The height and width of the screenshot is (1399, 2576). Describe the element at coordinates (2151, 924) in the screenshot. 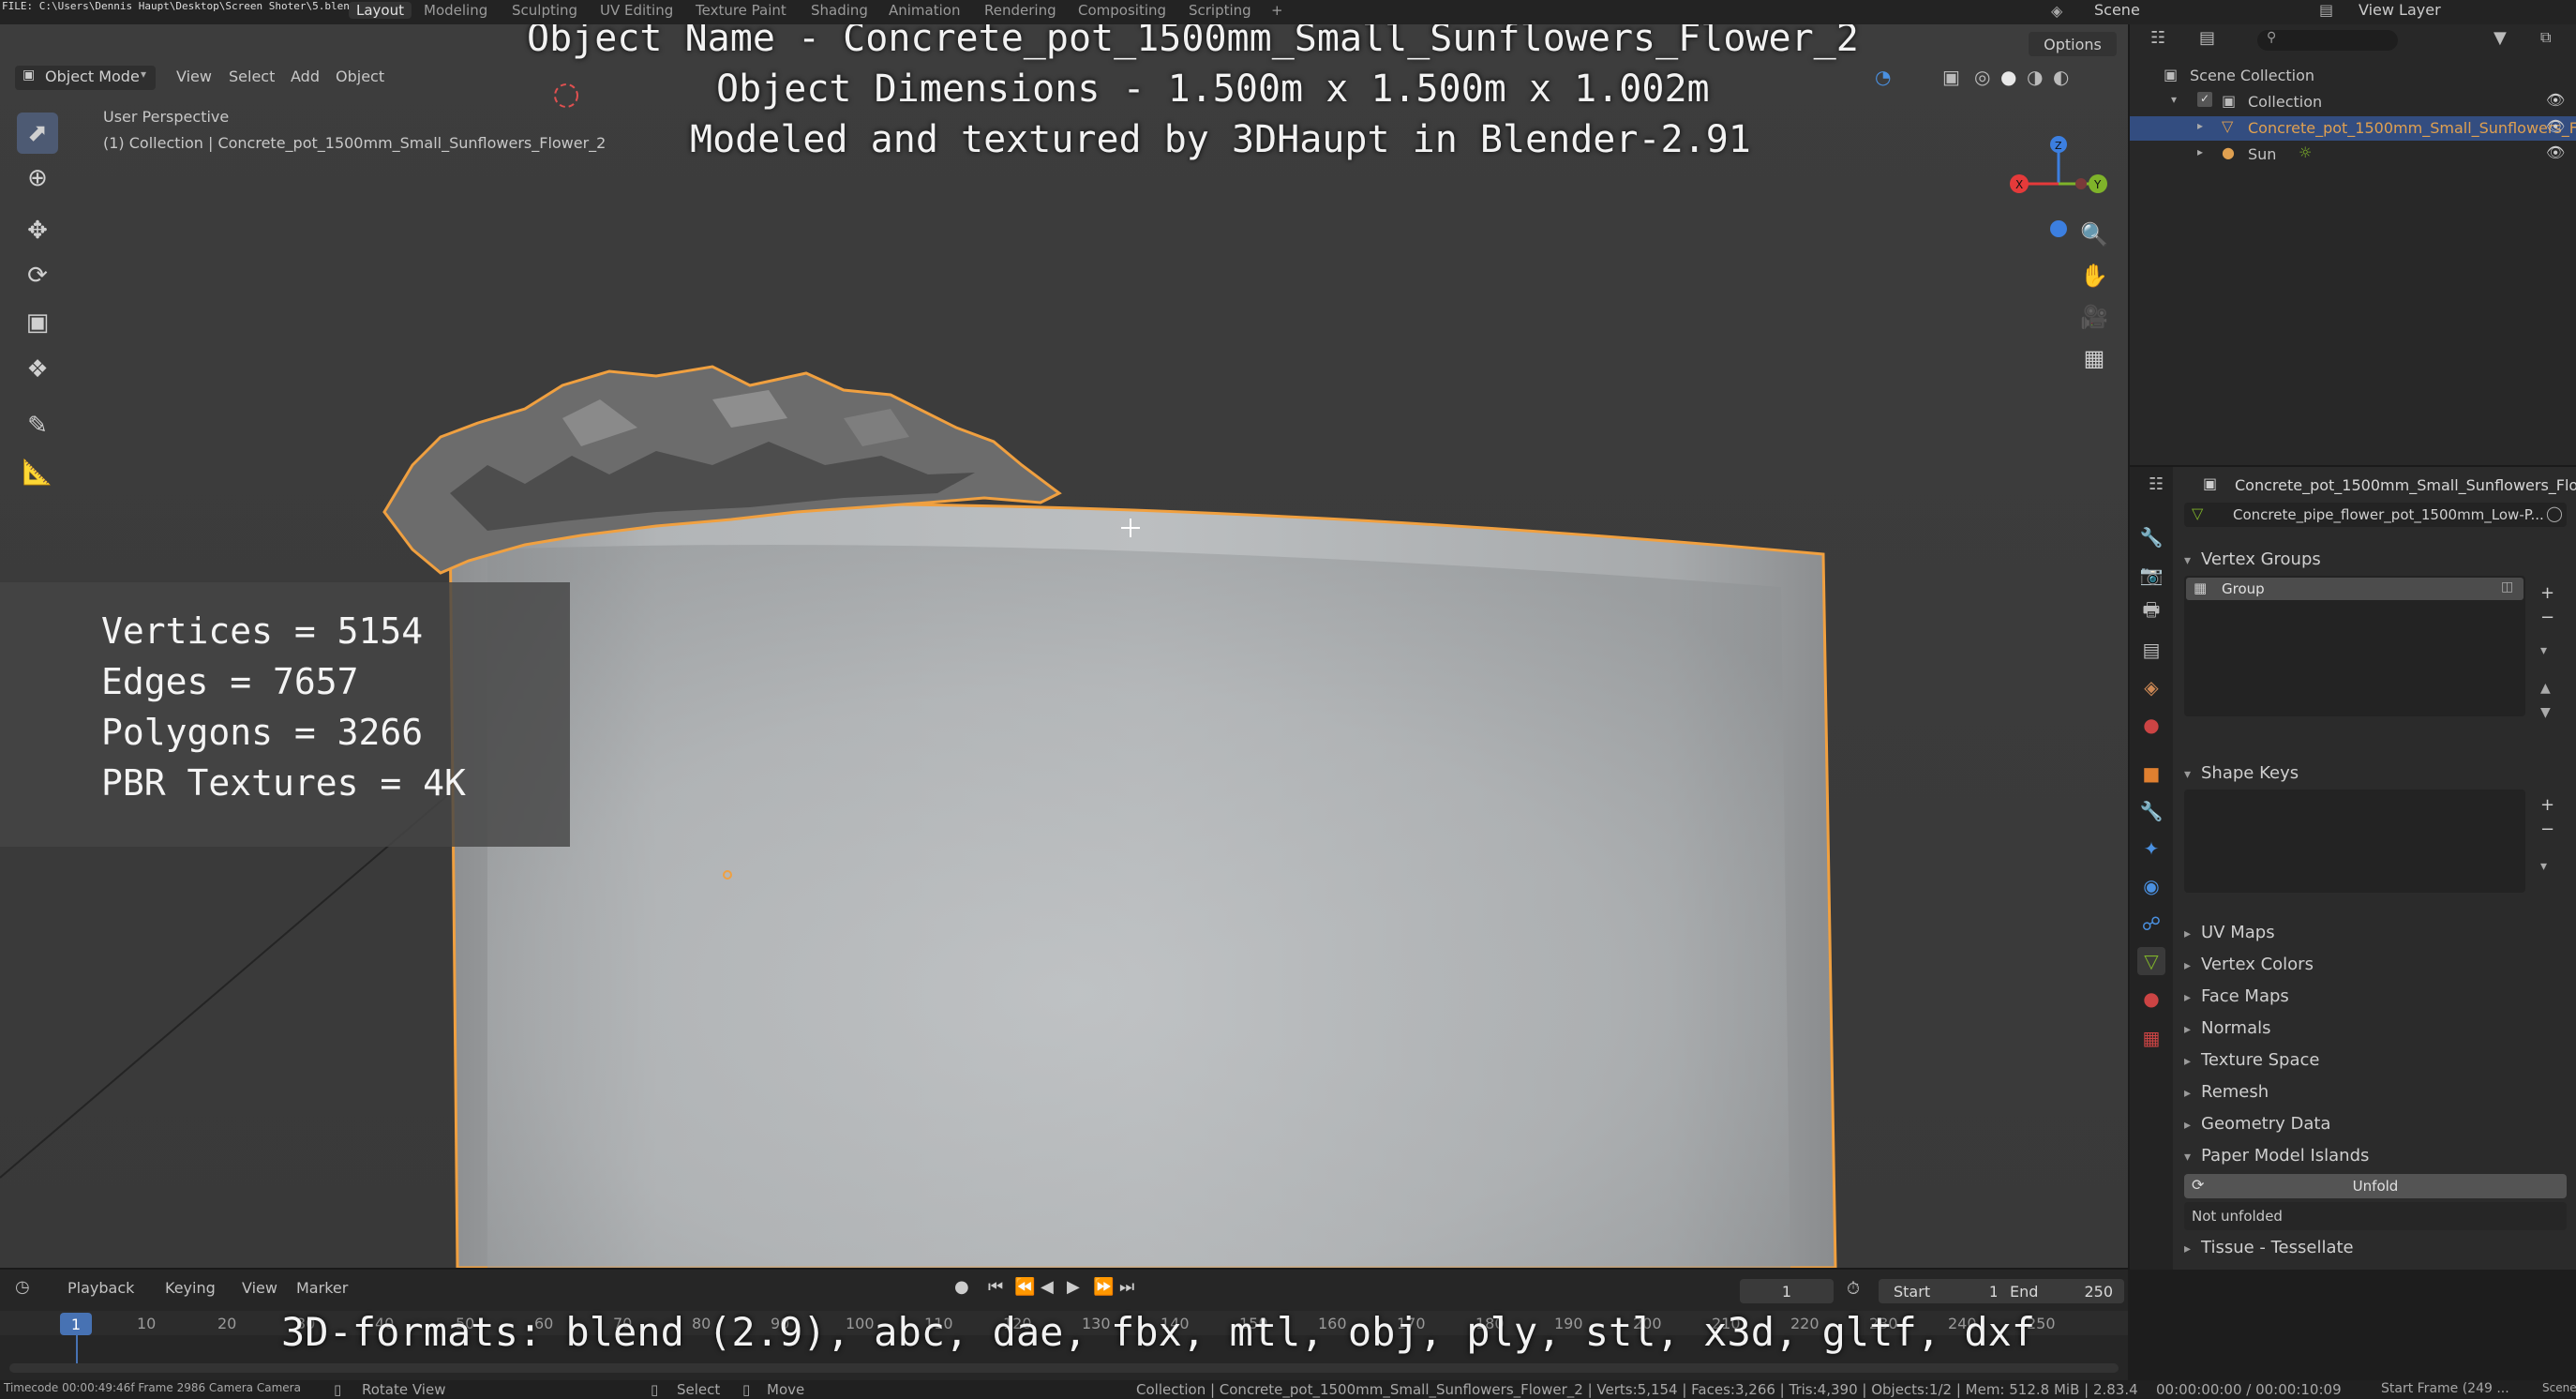

I see `constraints-tab-icon: ☍` at that location.